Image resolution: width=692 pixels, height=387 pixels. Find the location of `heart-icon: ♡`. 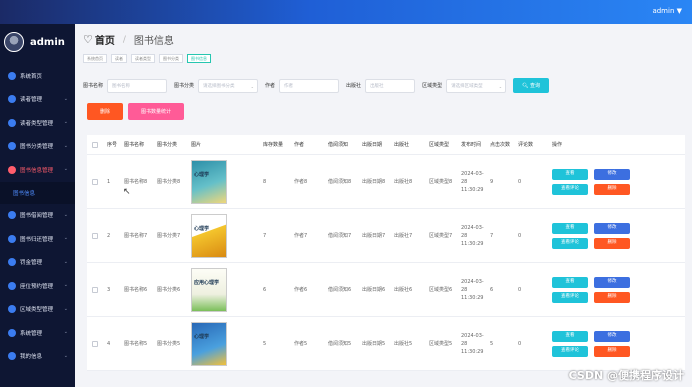

heart-icon: ♡ is located at coordinates (88, 39).